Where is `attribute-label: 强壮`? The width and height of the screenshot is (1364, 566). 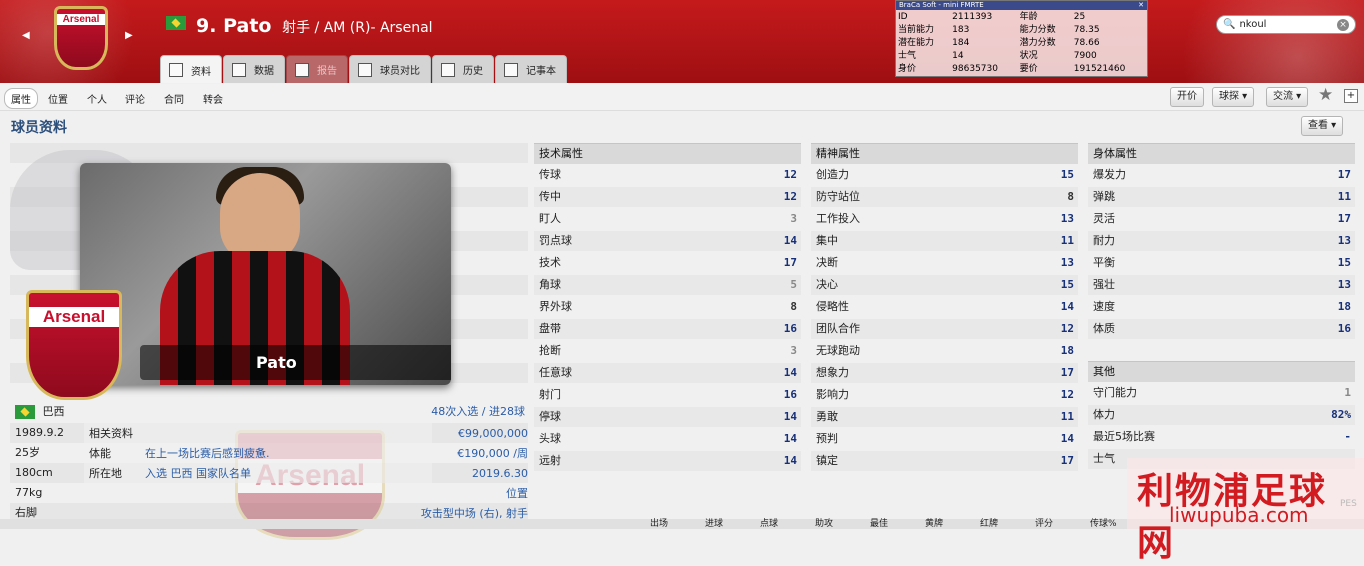
attribute-label: 强壮 is located at coordinates (1104, 284).